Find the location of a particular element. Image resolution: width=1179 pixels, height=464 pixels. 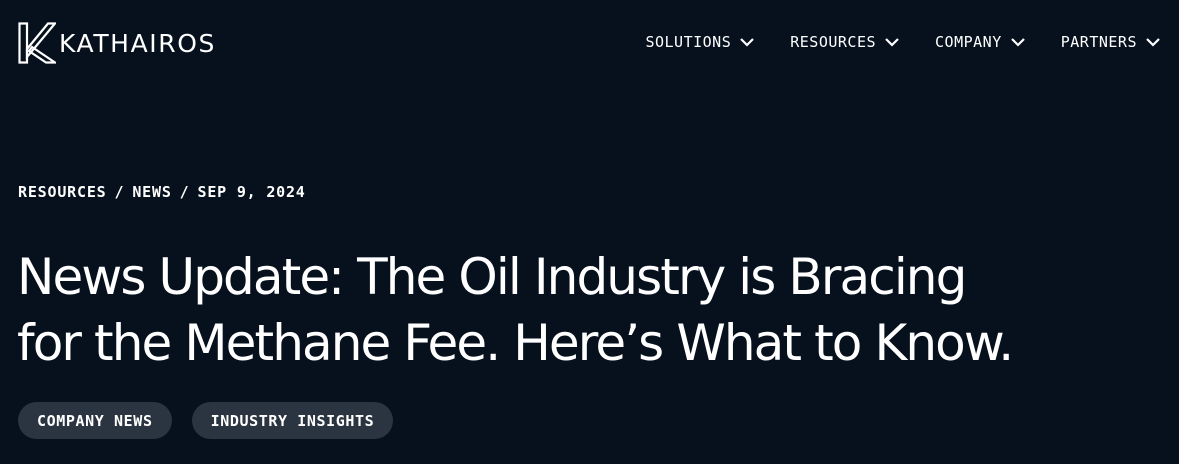

nav-item-solutions: SOLUTIONS is located at coordinates (700, 42).